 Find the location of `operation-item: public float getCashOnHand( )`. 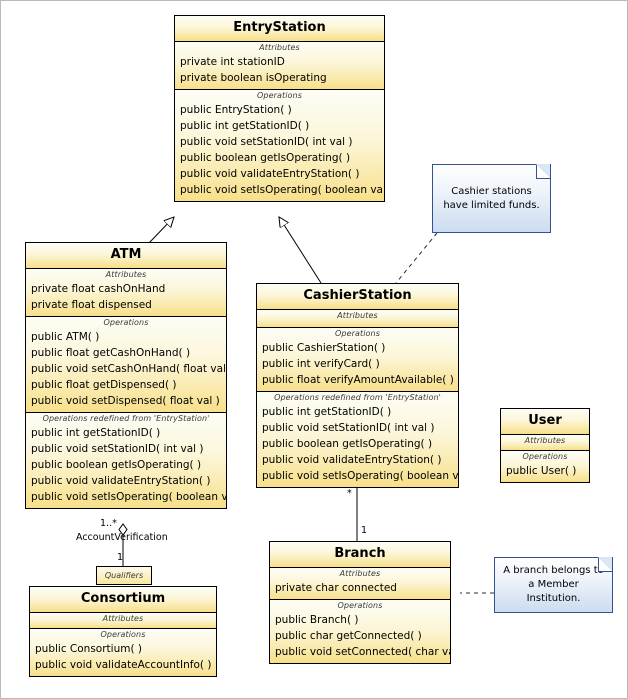

operation-item: public float getCashOnHand( ) is located at coordinates (111, 352).